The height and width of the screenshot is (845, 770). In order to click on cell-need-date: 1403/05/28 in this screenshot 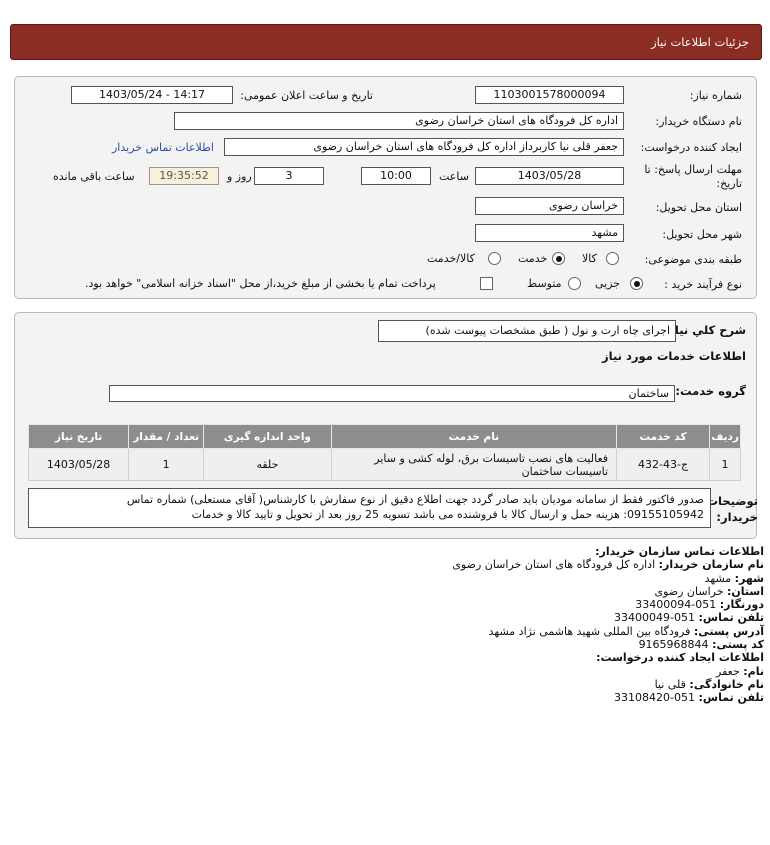, I will do `click(78, 464)`.